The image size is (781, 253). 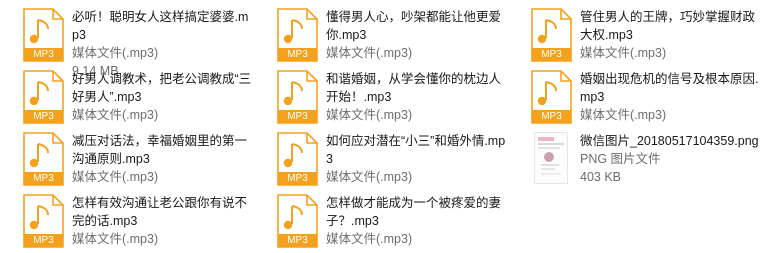 I want to click on file-tile: MP3 怎样做才能成为一个被疼爱的妻子？.mp3 媒体文件(.mp3), so click(x=384, y=219).